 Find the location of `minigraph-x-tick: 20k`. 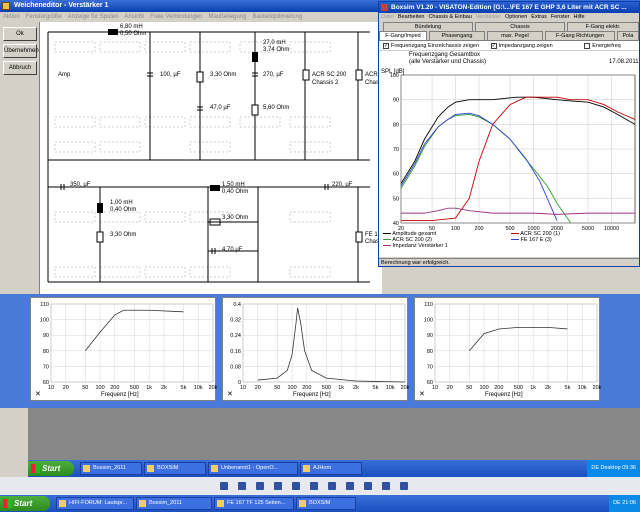

minigraph-x-tick: 20k is located at coordinates (213, 388).